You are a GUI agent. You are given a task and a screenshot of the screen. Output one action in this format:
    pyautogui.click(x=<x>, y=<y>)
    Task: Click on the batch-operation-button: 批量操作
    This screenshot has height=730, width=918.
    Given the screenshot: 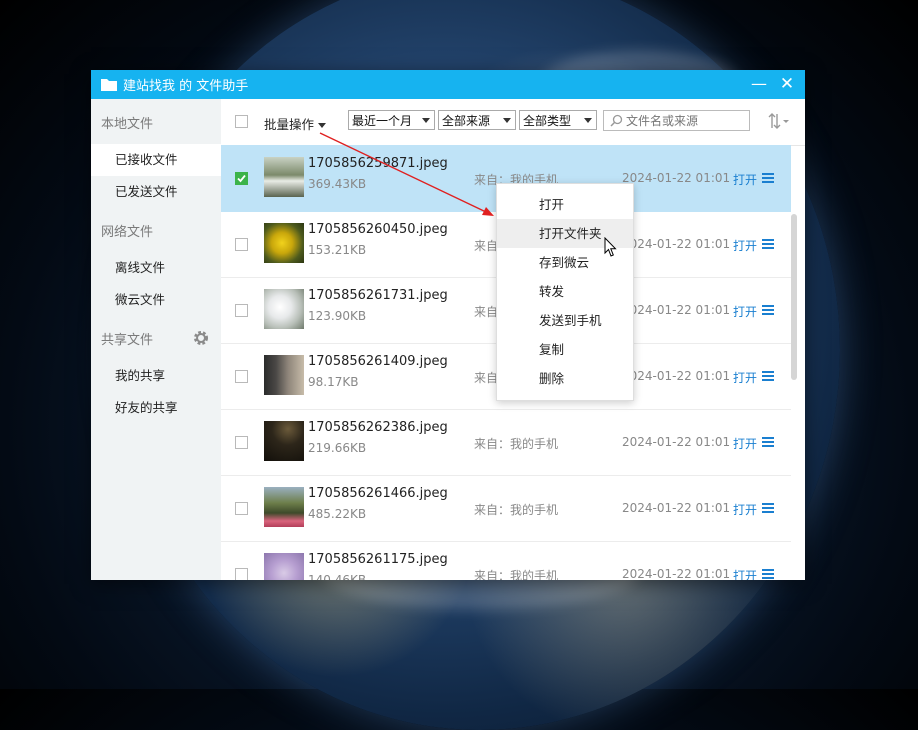 What is the action you would take?
    pyautogui.click(x=295, y=123)
    